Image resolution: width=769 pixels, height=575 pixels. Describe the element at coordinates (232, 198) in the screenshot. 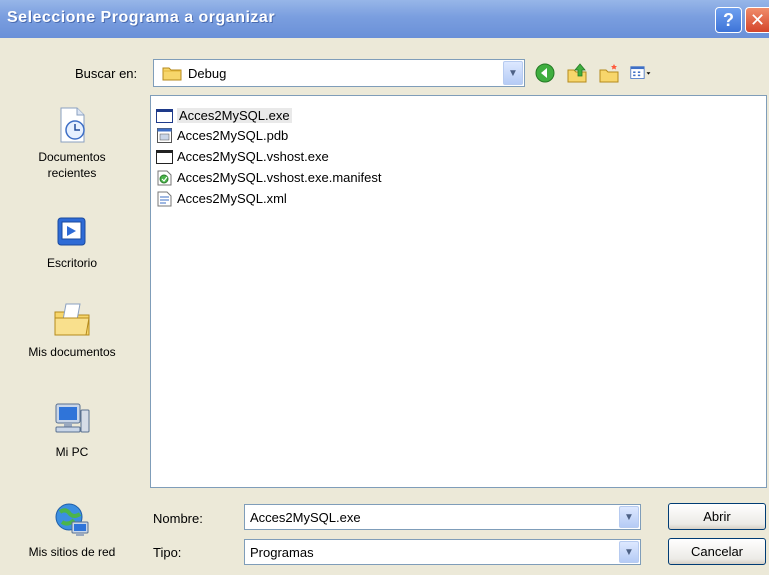

I see `file-name: Acces2MySQL.xml` at that location.